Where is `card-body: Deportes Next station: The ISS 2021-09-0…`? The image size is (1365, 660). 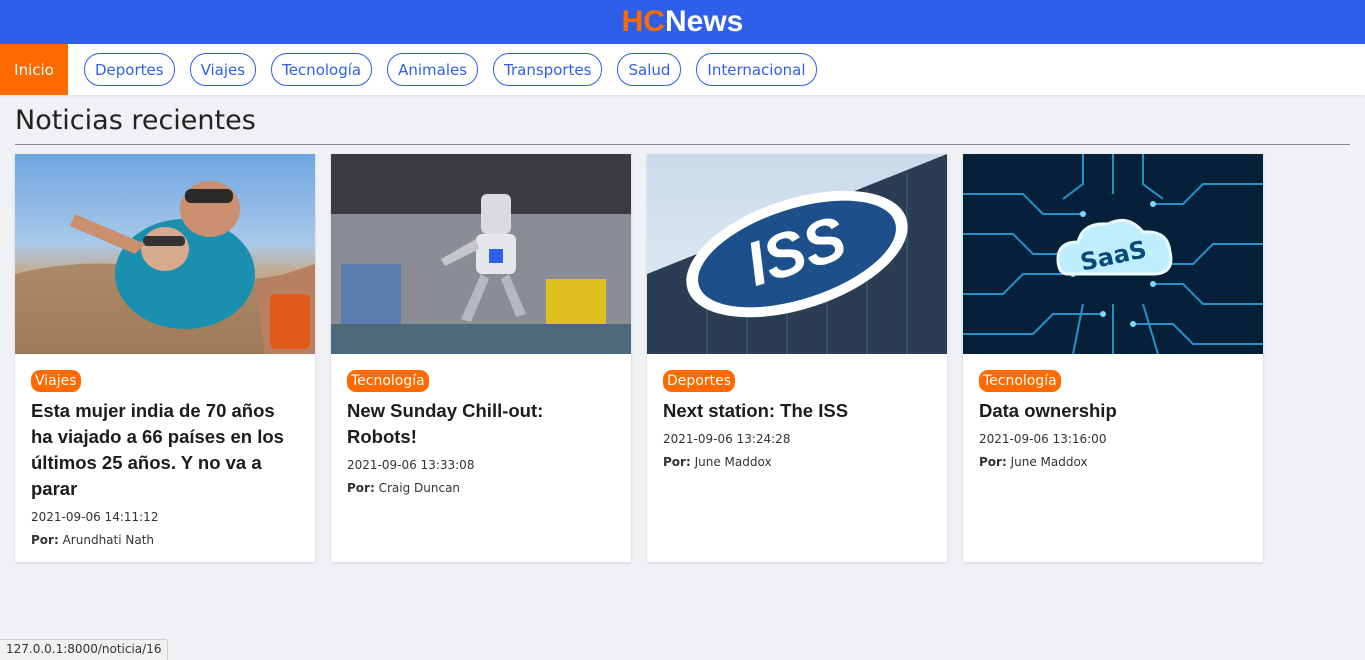 card-body: Deportes Next station: The ISS 2021-09-0… is located at coordinates (797, 412).